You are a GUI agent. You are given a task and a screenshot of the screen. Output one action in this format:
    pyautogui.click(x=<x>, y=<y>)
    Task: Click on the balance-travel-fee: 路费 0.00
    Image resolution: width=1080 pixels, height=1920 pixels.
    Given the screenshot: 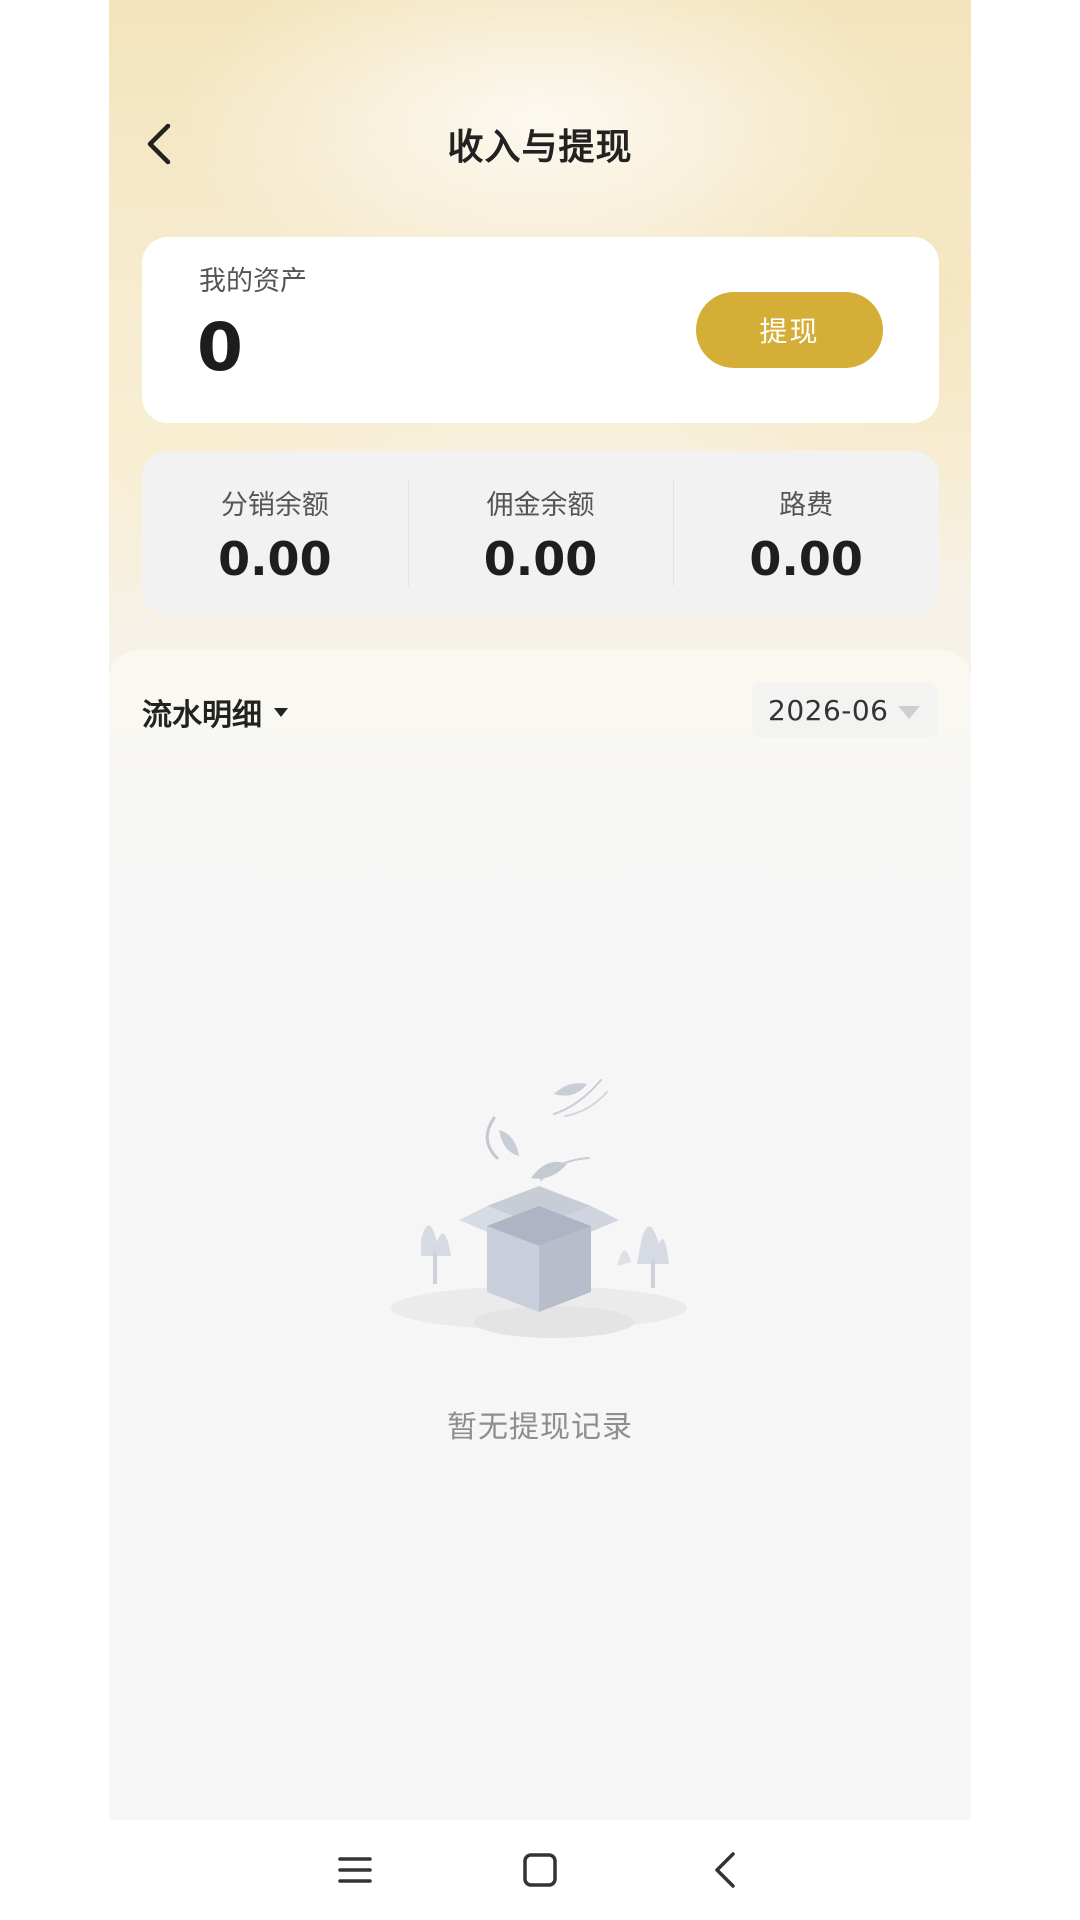 What is the action you would take?
    pyautogui.click(x=806, y=533)
    